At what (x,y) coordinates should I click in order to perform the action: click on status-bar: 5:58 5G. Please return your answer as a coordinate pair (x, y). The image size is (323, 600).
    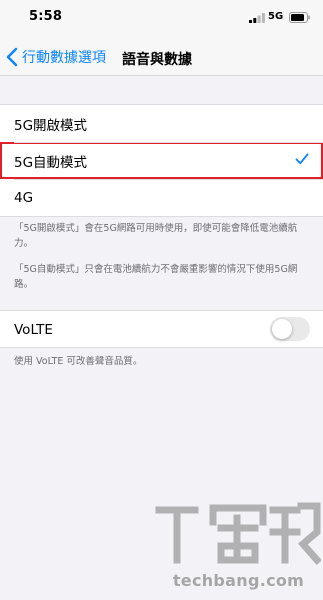
    Looking at the image, I should click on (161, 19).